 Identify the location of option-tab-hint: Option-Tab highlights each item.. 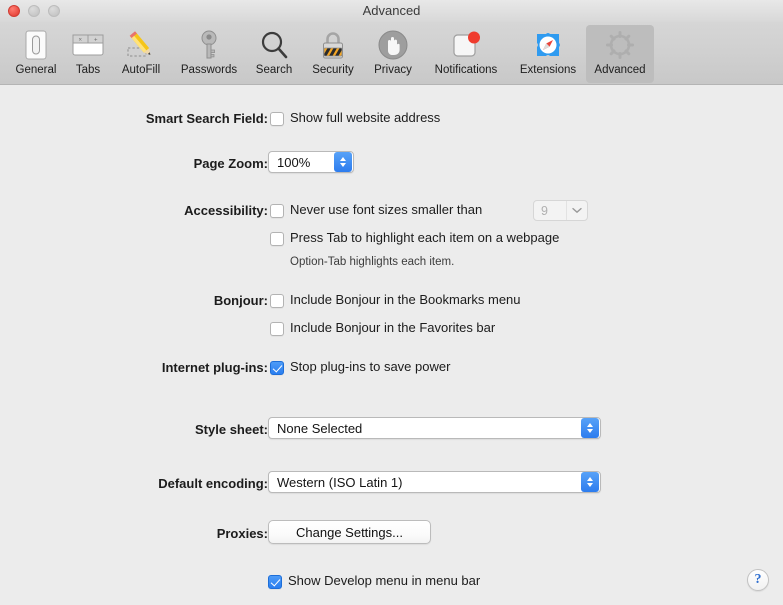
(372, 262).